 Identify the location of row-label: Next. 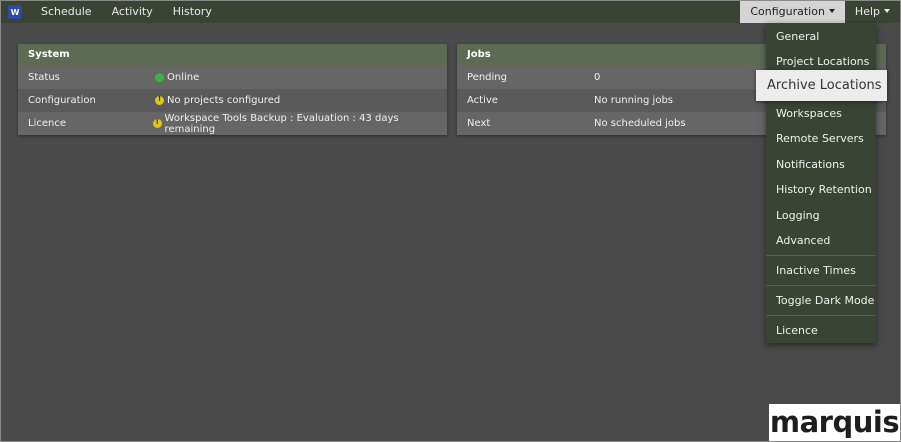
(479, 123).